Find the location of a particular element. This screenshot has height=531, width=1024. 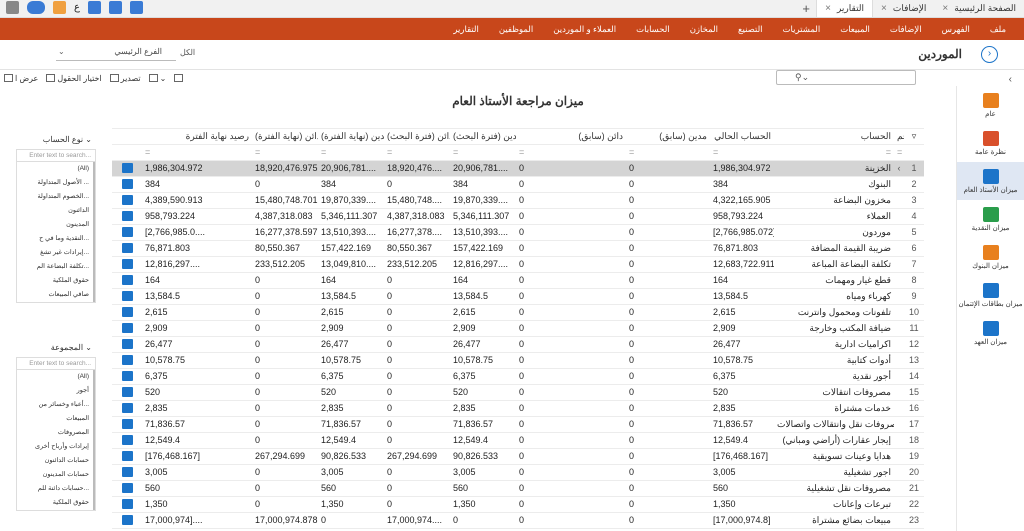

sync-icon is located at coordinates (136, 7).